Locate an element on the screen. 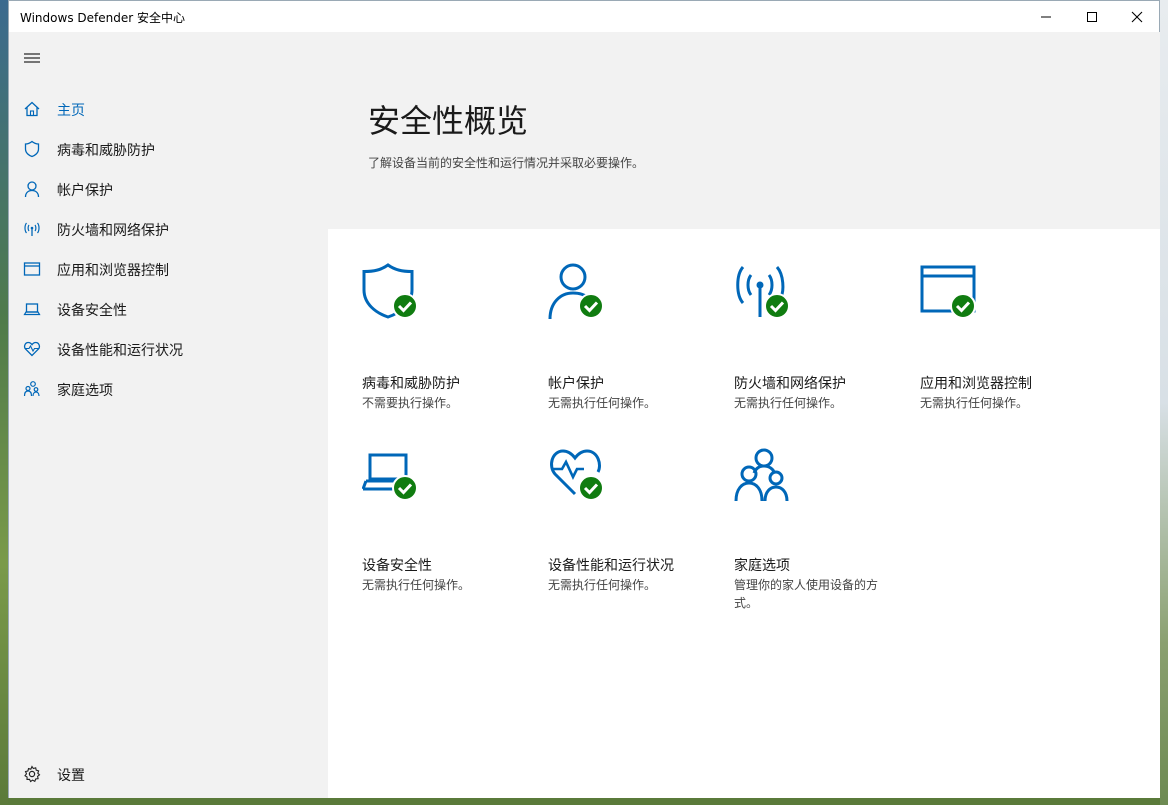 This screenshot has height=805, width=1168. sidebar-item-app-browser-control: 应用和浏览器控制 is located at coordinates (168, 269).